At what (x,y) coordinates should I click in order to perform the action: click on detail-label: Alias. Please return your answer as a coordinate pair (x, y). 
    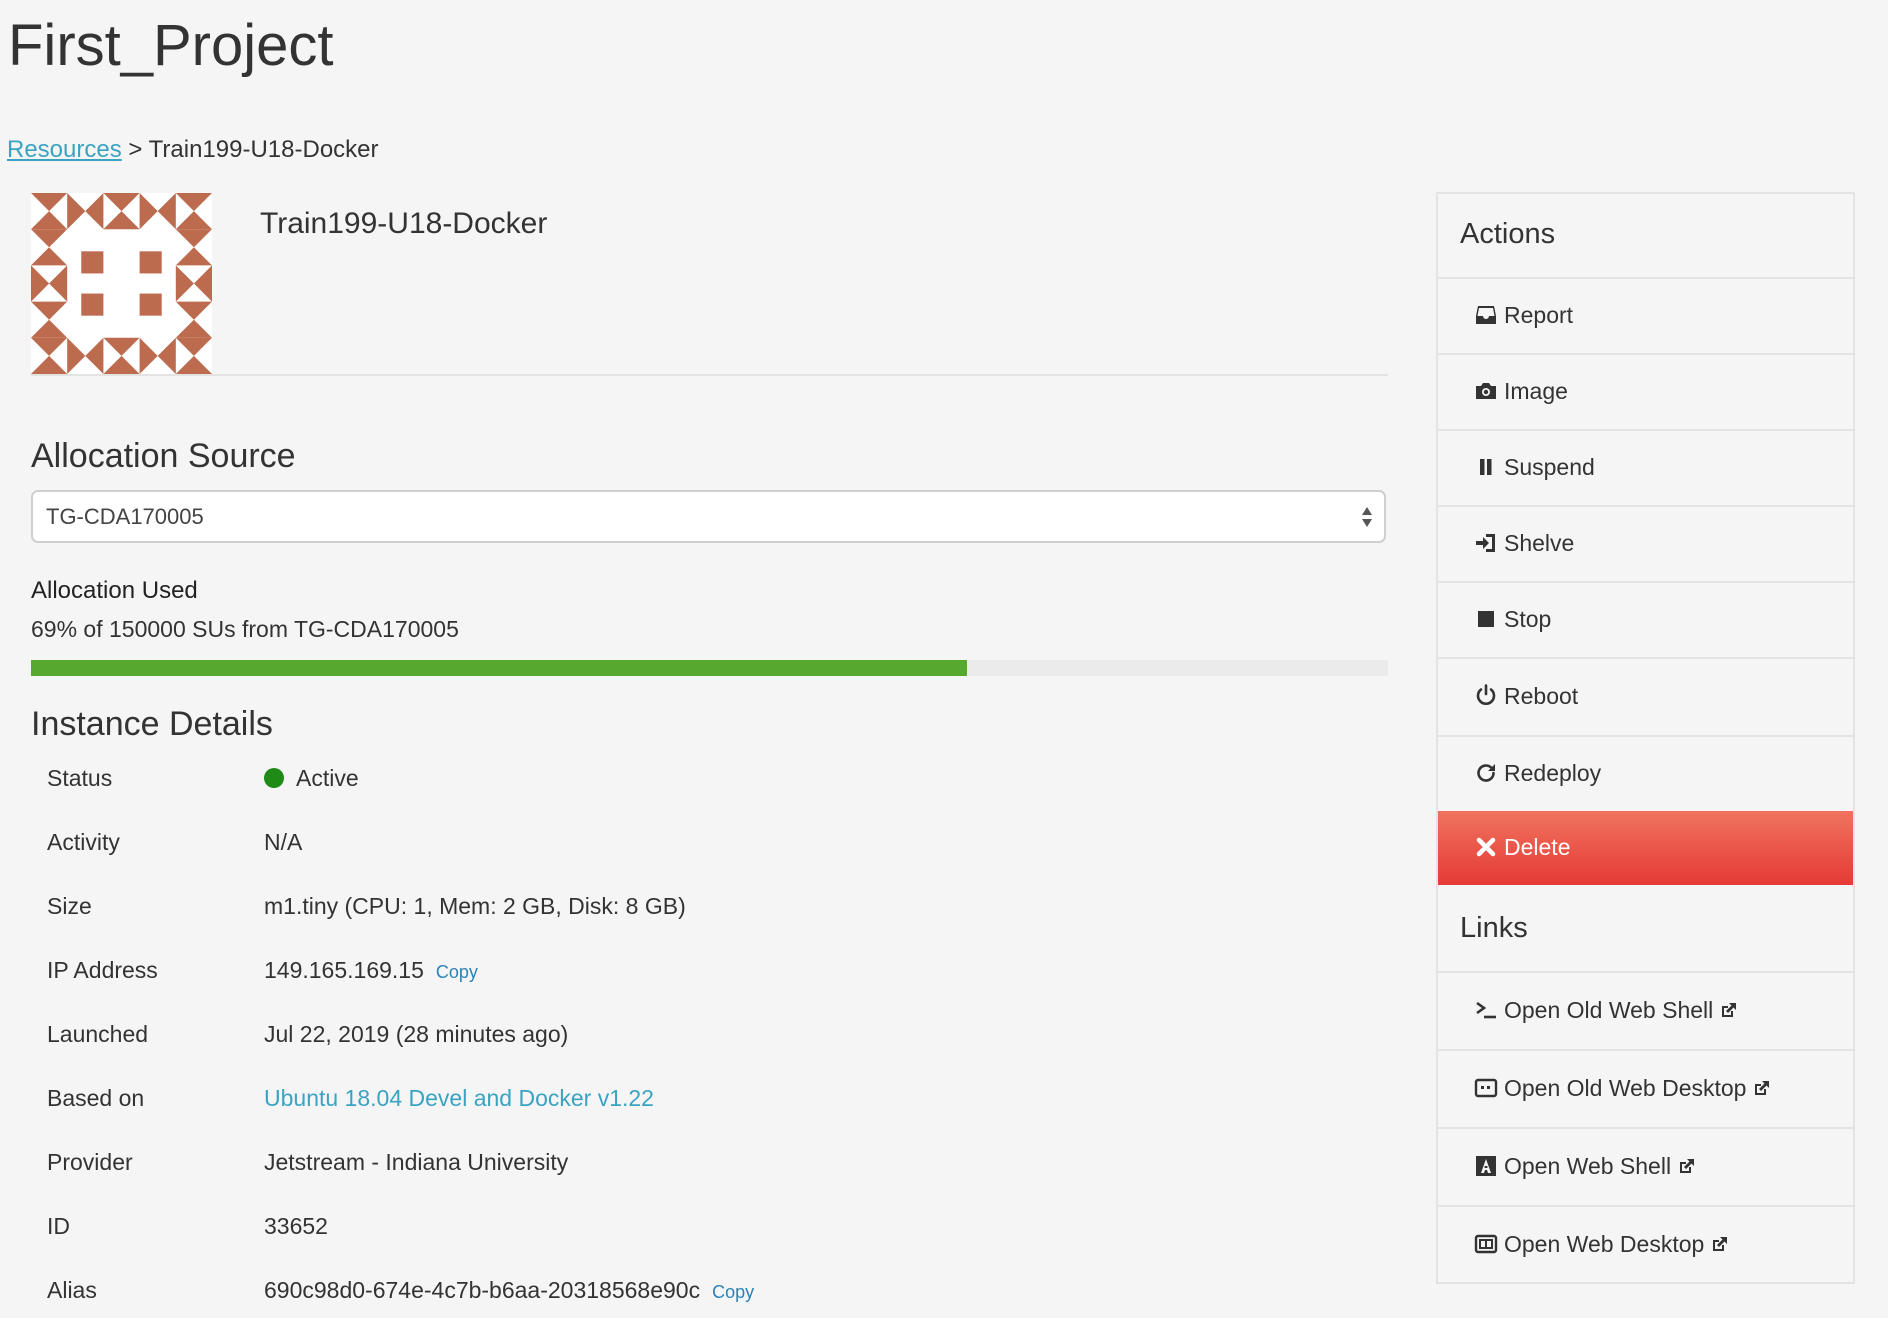
    Looking at the image, I should click on (72, 1290).